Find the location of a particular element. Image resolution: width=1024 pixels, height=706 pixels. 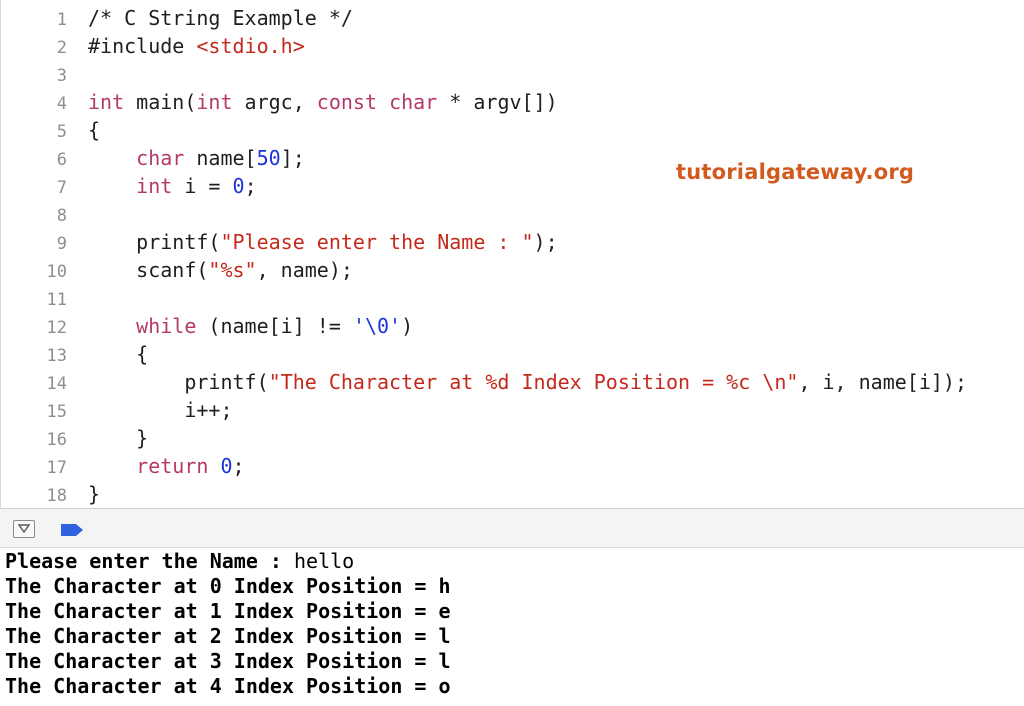

code-token: <stdio.h> is located at coordinates (250, 46).